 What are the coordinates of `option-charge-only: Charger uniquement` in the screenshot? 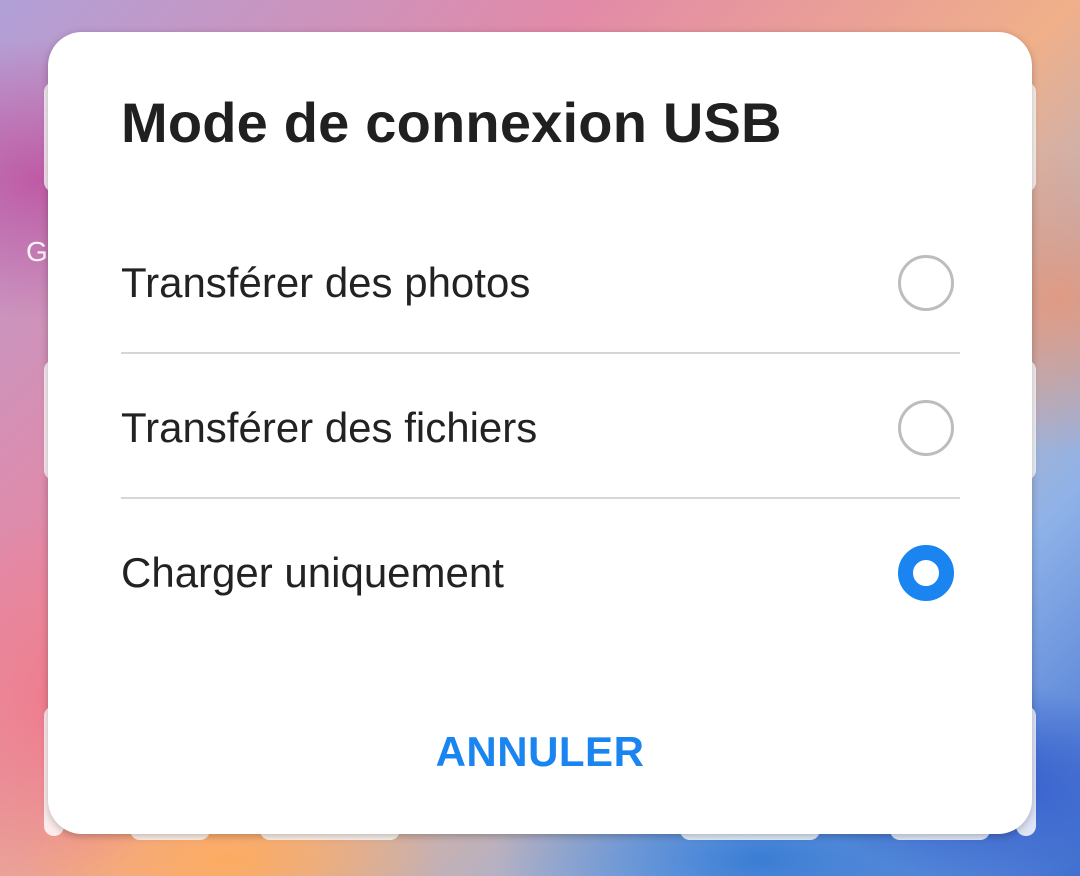 It's located at (540, 572).